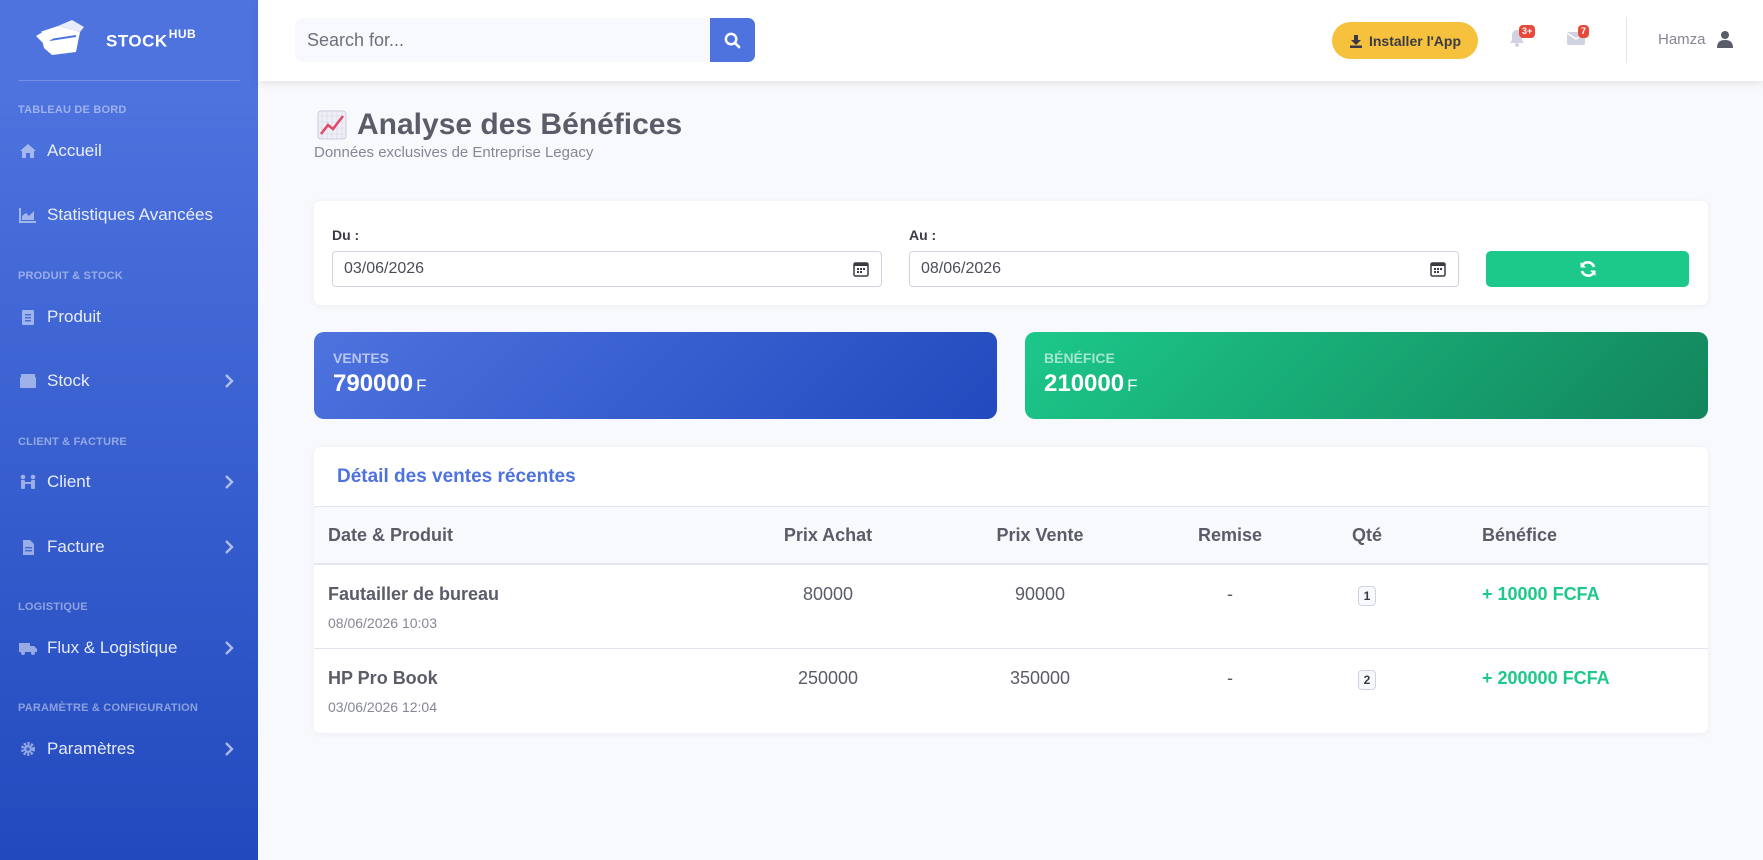  What do you see at coordinates (414, 594) in the screenshot?
I see `product-name: Fautailler de bureau` at bounding box center [414, 594].